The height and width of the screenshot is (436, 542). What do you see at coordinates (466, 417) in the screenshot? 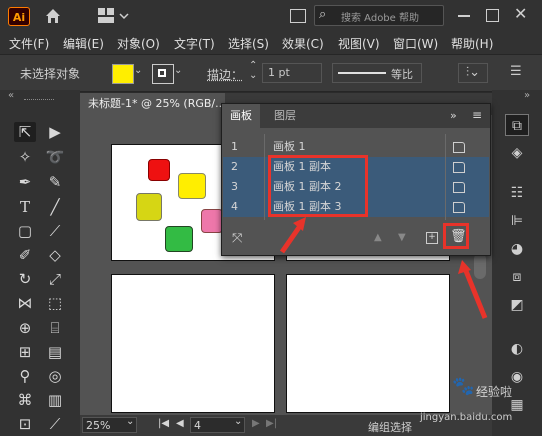
I see `watermark-url: jingyan.baidu.com` at bounding box center [466, 417].